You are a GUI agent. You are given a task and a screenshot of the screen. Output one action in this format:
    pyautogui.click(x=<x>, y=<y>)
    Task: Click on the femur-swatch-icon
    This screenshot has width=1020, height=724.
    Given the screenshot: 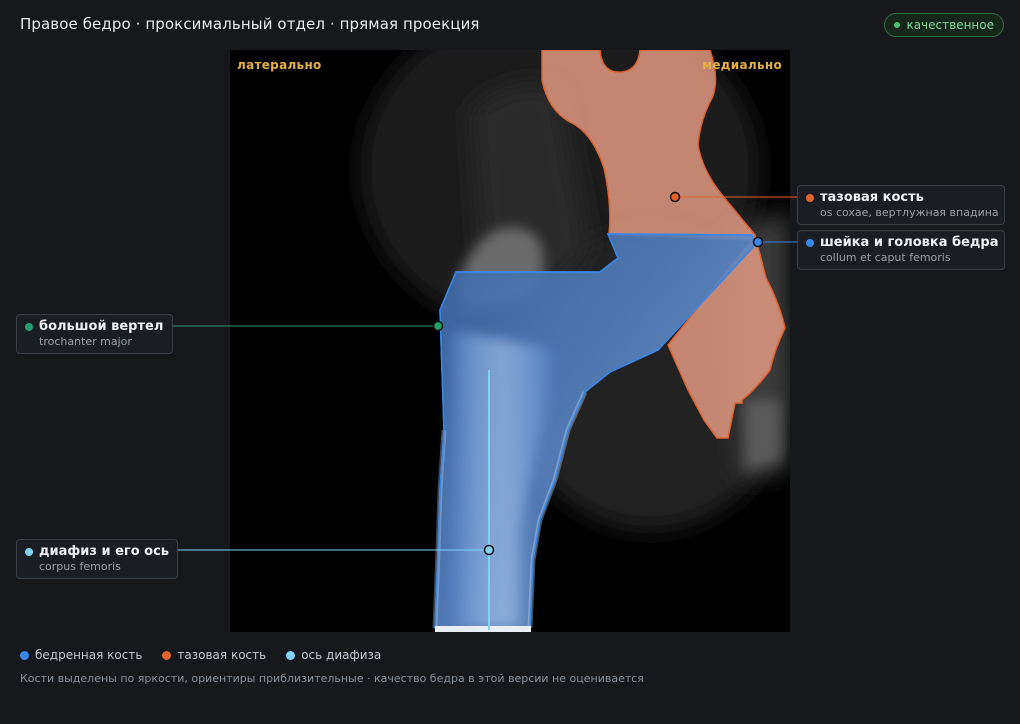 What is the action you would take?
    pyautogui.click(x=24, y=655)
    